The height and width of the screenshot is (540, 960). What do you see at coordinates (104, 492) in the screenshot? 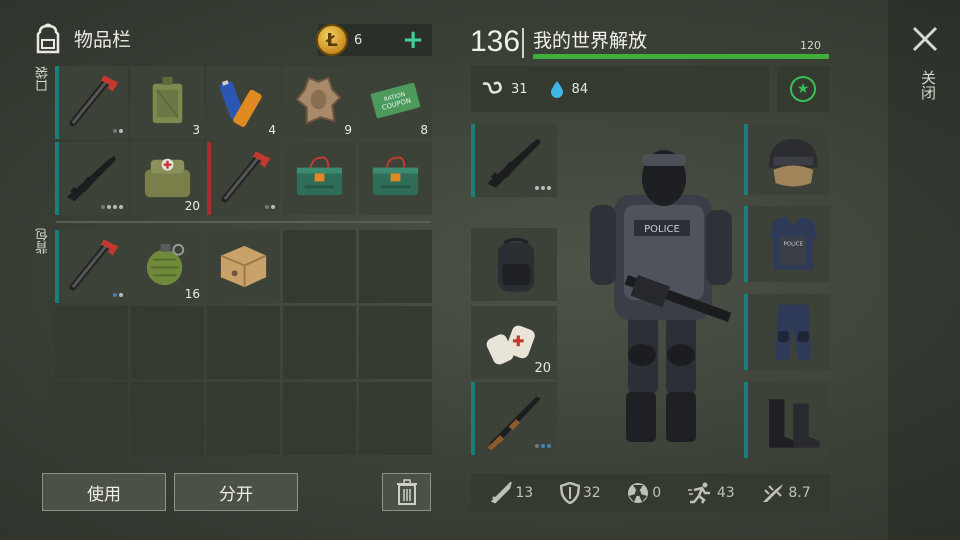
I see `use-button: 使用` at bounding box center [104, 492].